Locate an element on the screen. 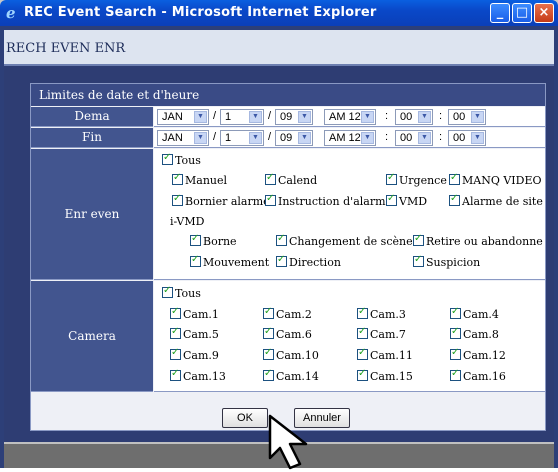  event-site-alarm-checkbox: Alarme de site is located at coordinates (496, 201).